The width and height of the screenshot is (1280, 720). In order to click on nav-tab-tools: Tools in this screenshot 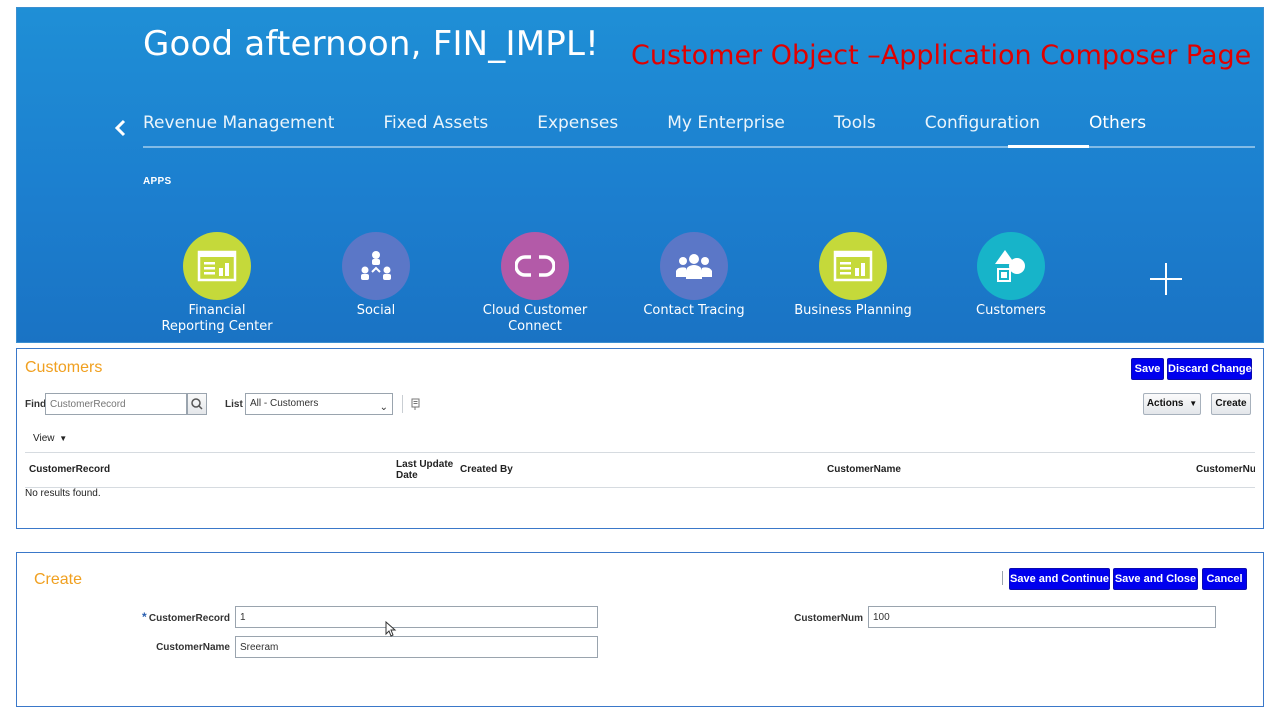, I will do `click(855, 130)`.